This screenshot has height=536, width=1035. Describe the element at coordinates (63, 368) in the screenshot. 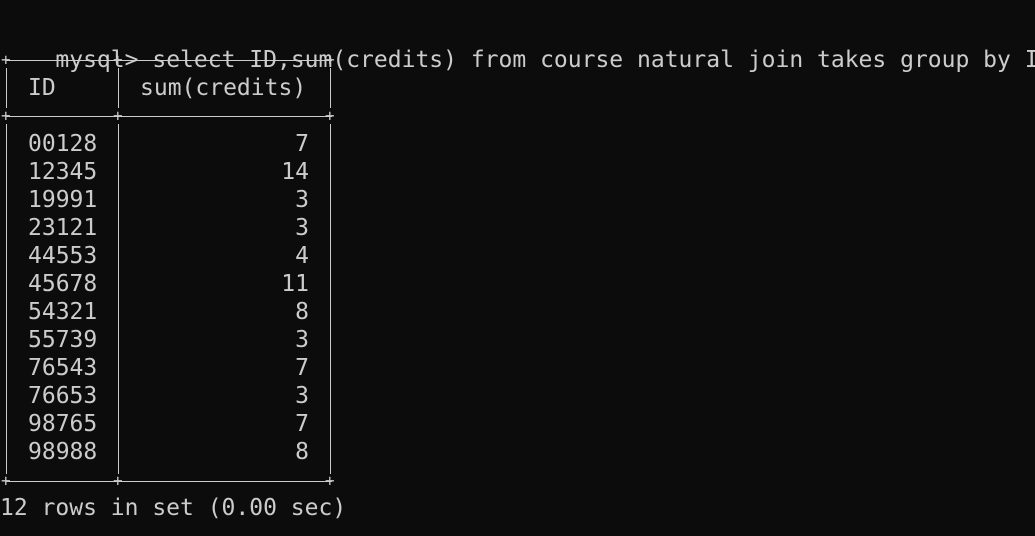

I see `cell-id: 76543` at that location.